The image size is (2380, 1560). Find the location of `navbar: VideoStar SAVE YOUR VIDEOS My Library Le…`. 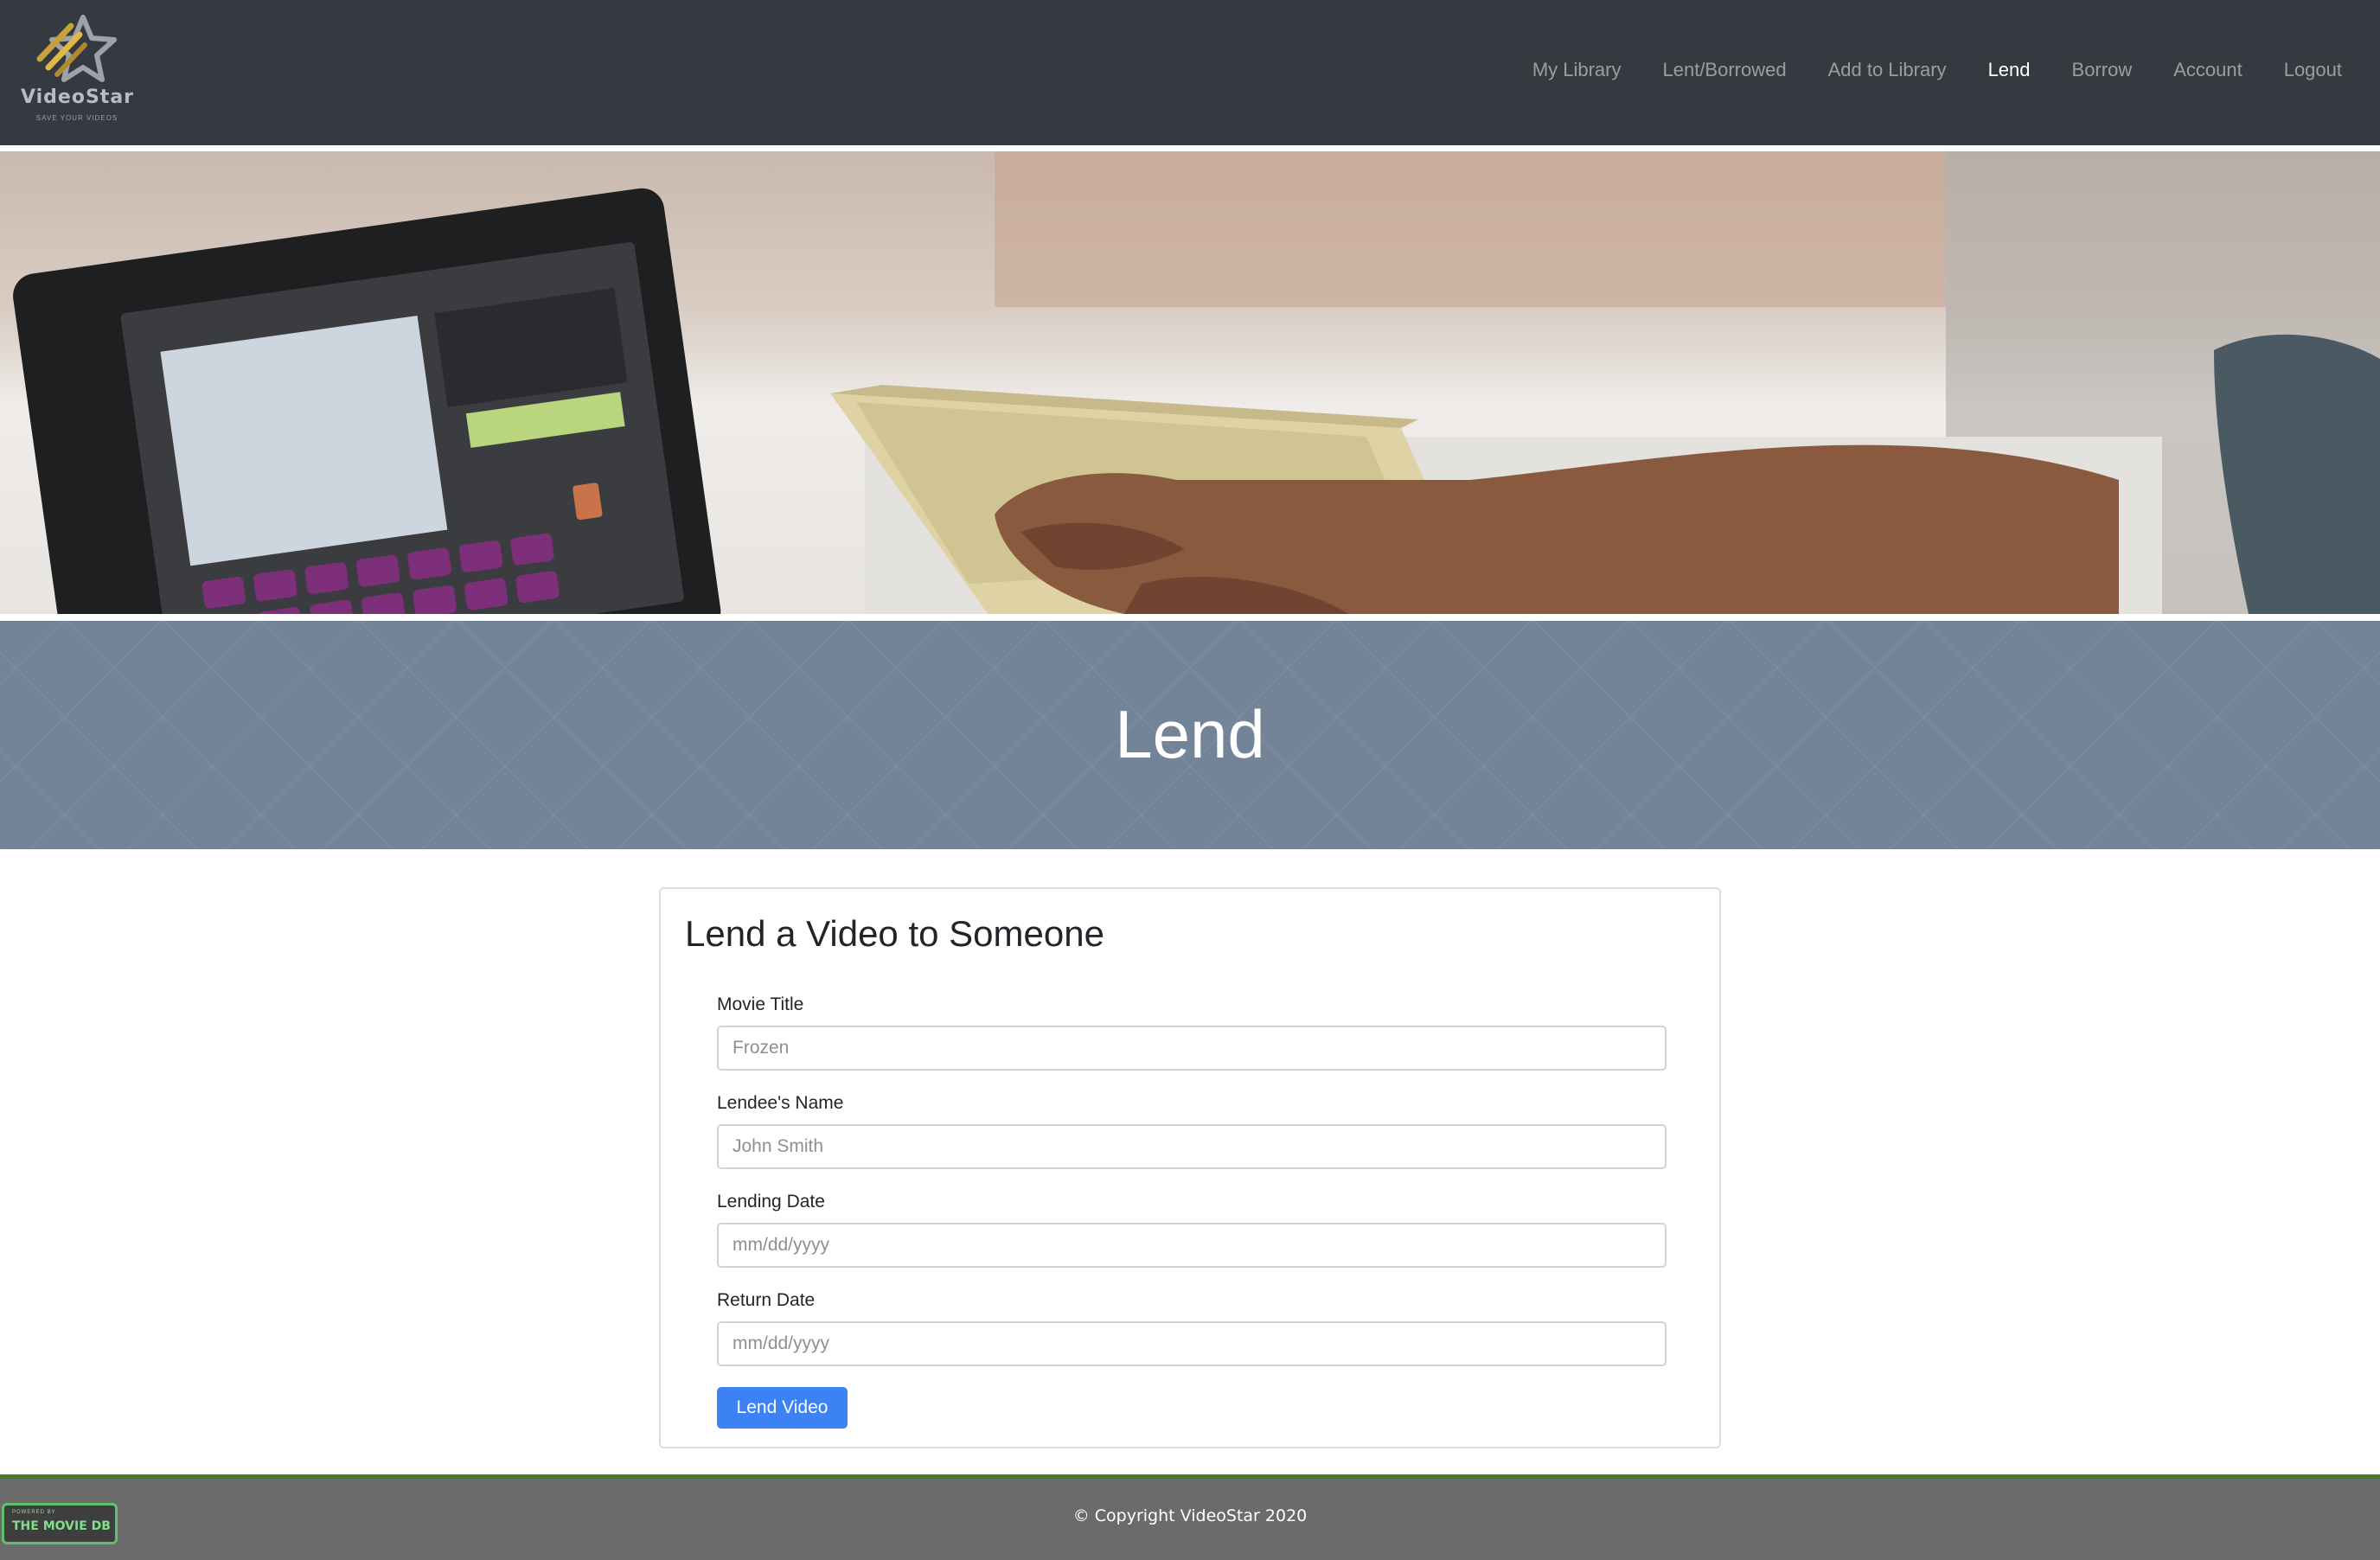

navbar: VideoStar SAVE YOUR VIDEOS My Library Le… is located at coordinates (1190, 72).